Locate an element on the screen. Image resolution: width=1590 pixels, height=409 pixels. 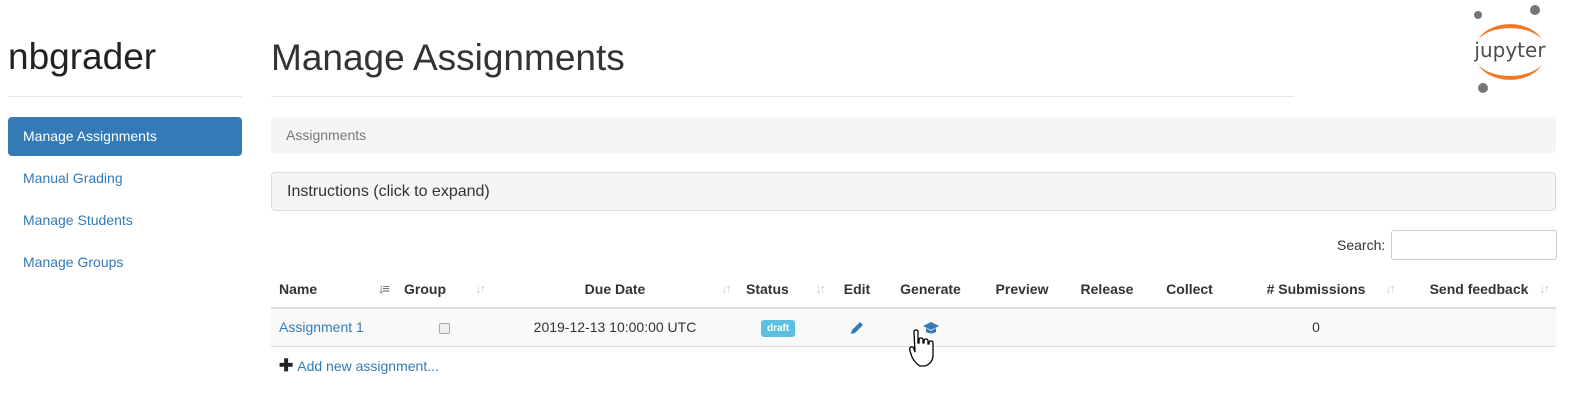
assignment-name-link: Assignment 1 is located at coordinates (321, 327).